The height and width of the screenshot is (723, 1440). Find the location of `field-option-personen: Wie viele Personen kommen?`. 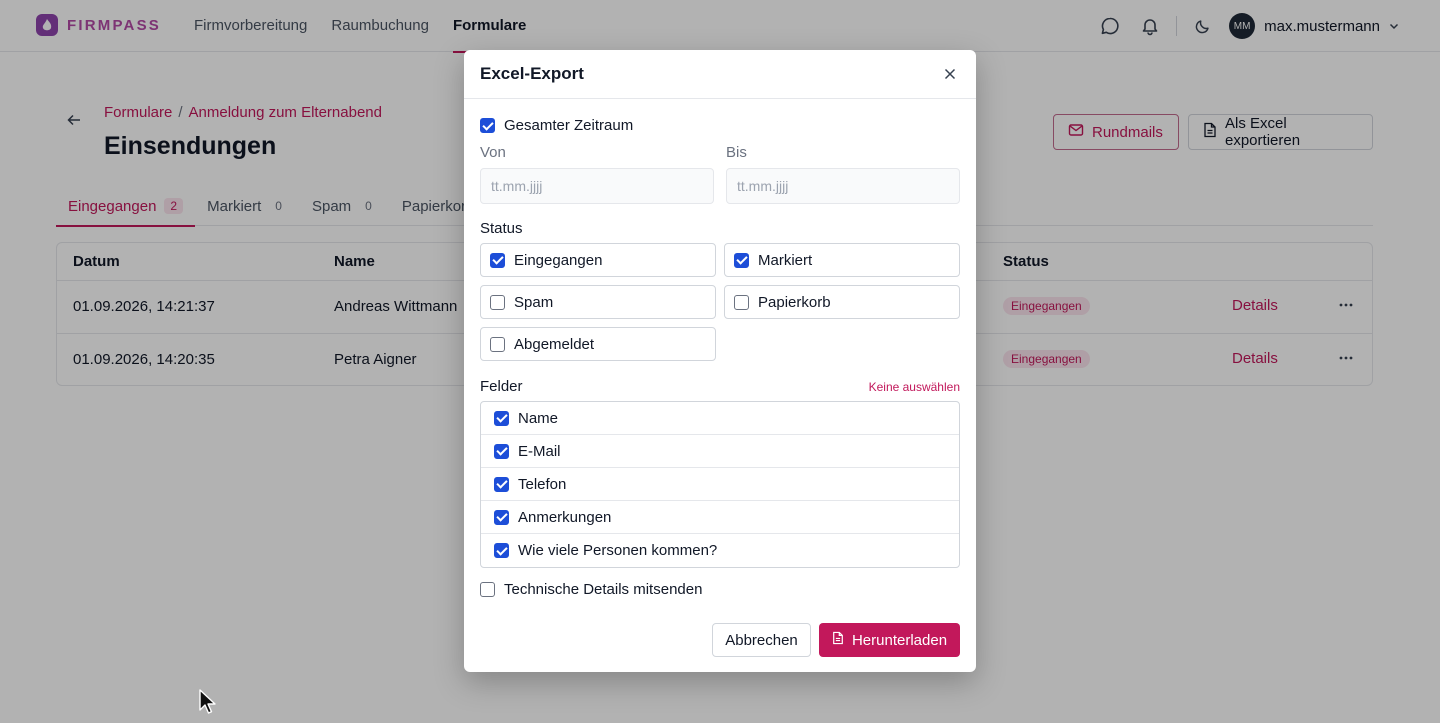

field-option-personen: Wie viele Personen kommen? is located at coordinates (720, 550).